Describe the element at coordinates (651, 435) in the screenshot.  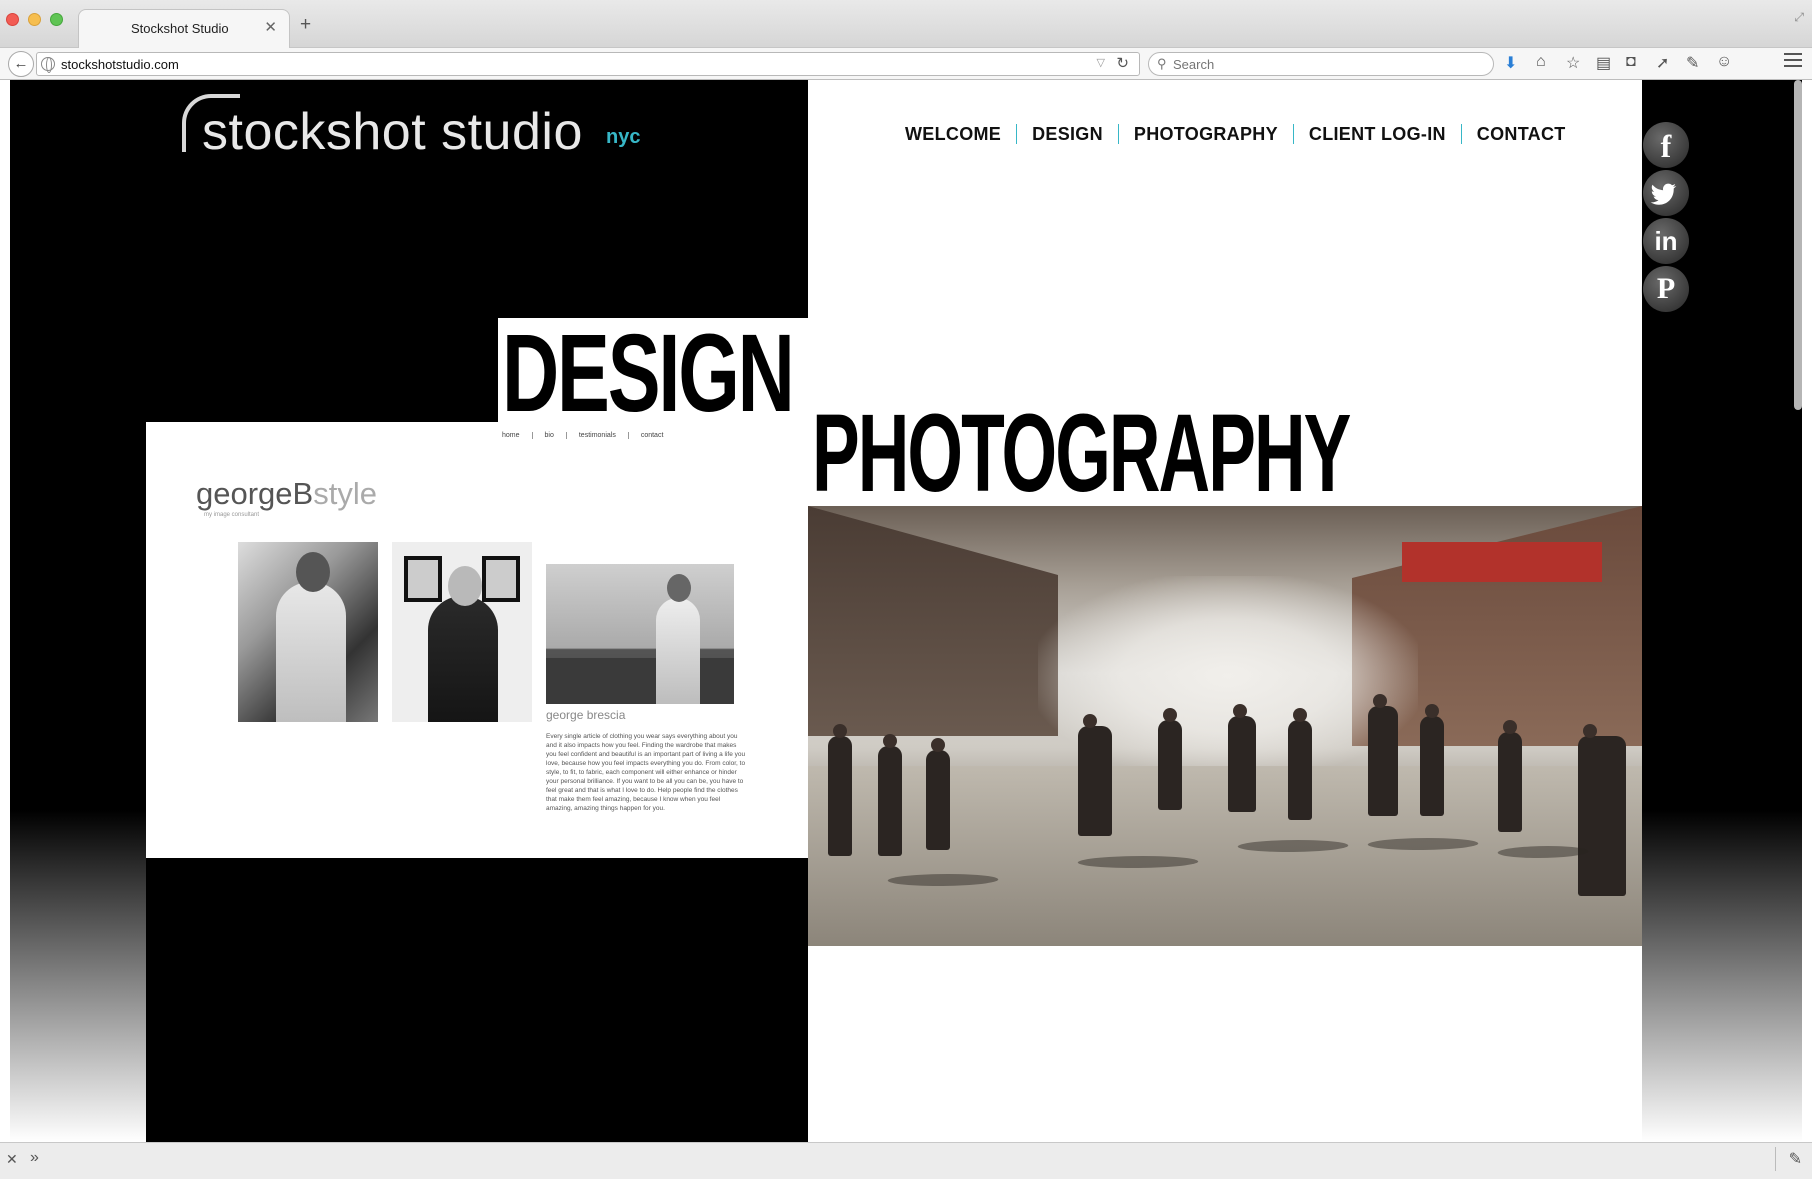
I see `preview-nav-item: contact` at that location.